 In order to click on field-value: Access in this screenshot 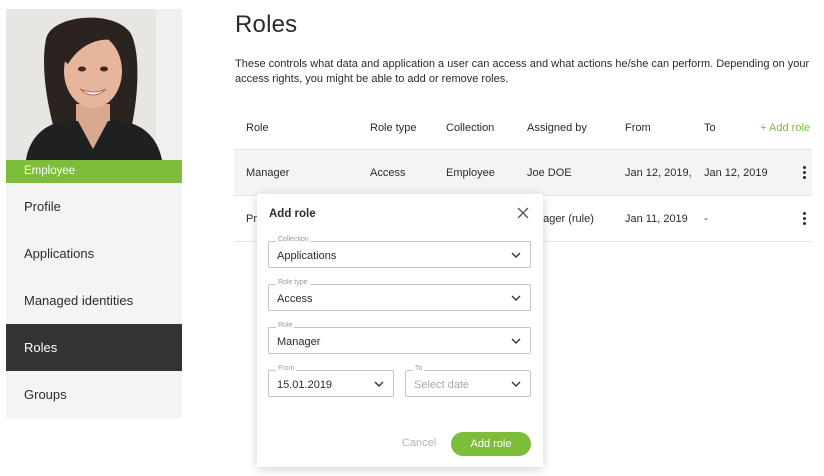, I will do `click(295, 299)`.